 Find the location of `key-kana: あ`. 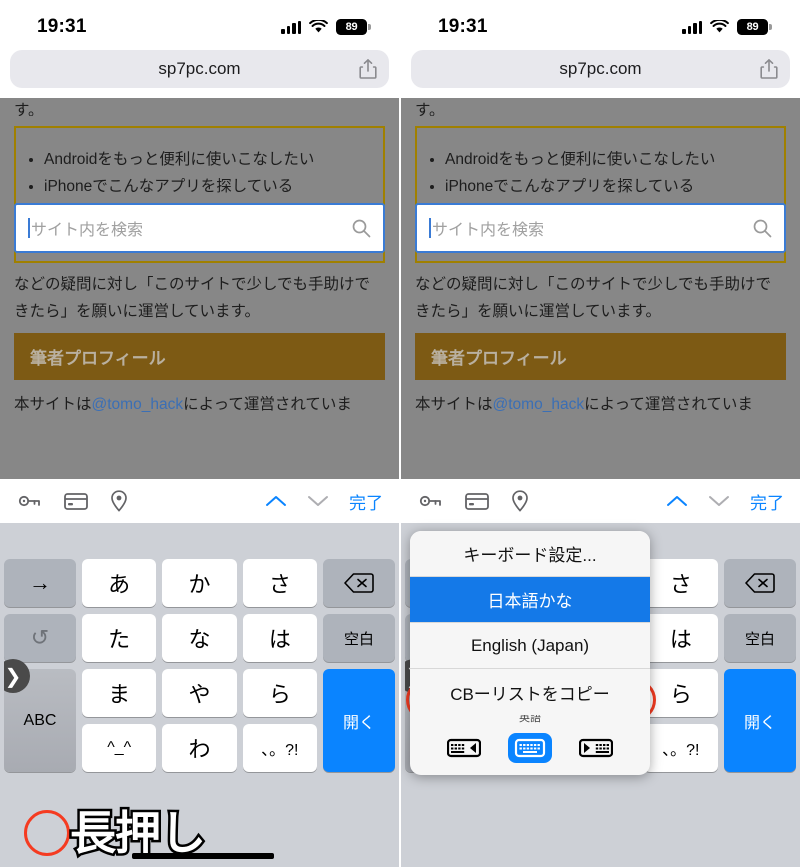

key-kana: あ is located at coordinates (119, 583).